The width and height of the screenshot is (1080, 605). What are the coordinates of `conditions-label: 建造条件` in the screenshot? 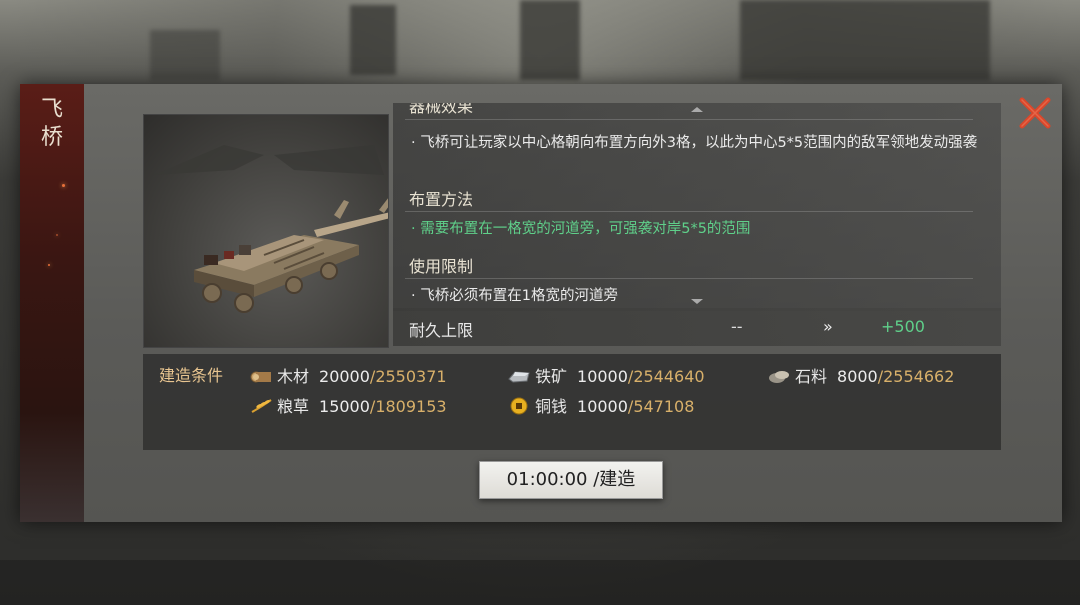 It's located at (191, 375).